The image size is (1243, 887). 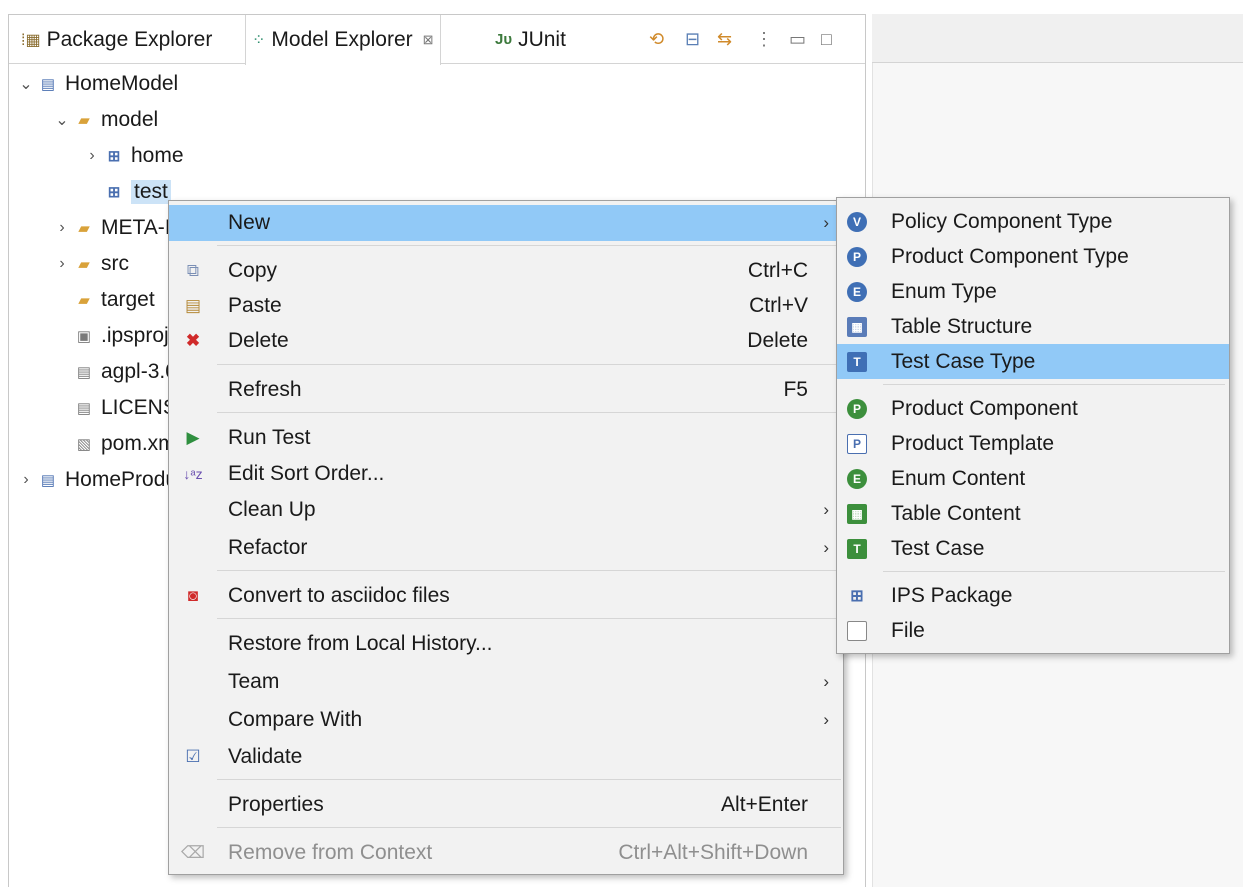 What do you see at coordinates (724, 39) in the screenshot?
I see `link-with-editor-icon: ⇆` at bounding box center [724, 39].